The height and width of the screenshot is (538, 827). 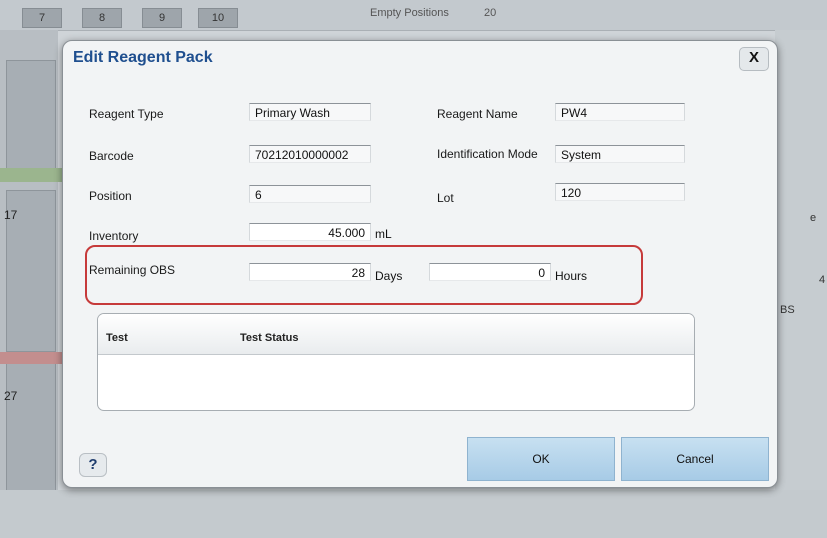 What do you see at coordinates (695, 459) in the screenshot?
I see `cancel-button: Cancel` at bounding box center [695, 459].